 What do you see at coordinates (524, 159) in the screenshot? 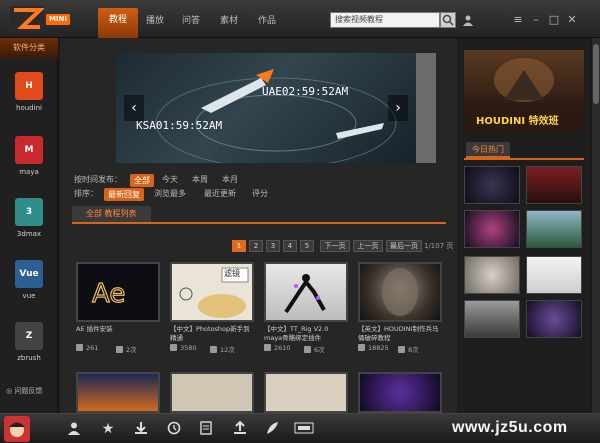
I see `hot-divider` at bounding box center [524, 159].